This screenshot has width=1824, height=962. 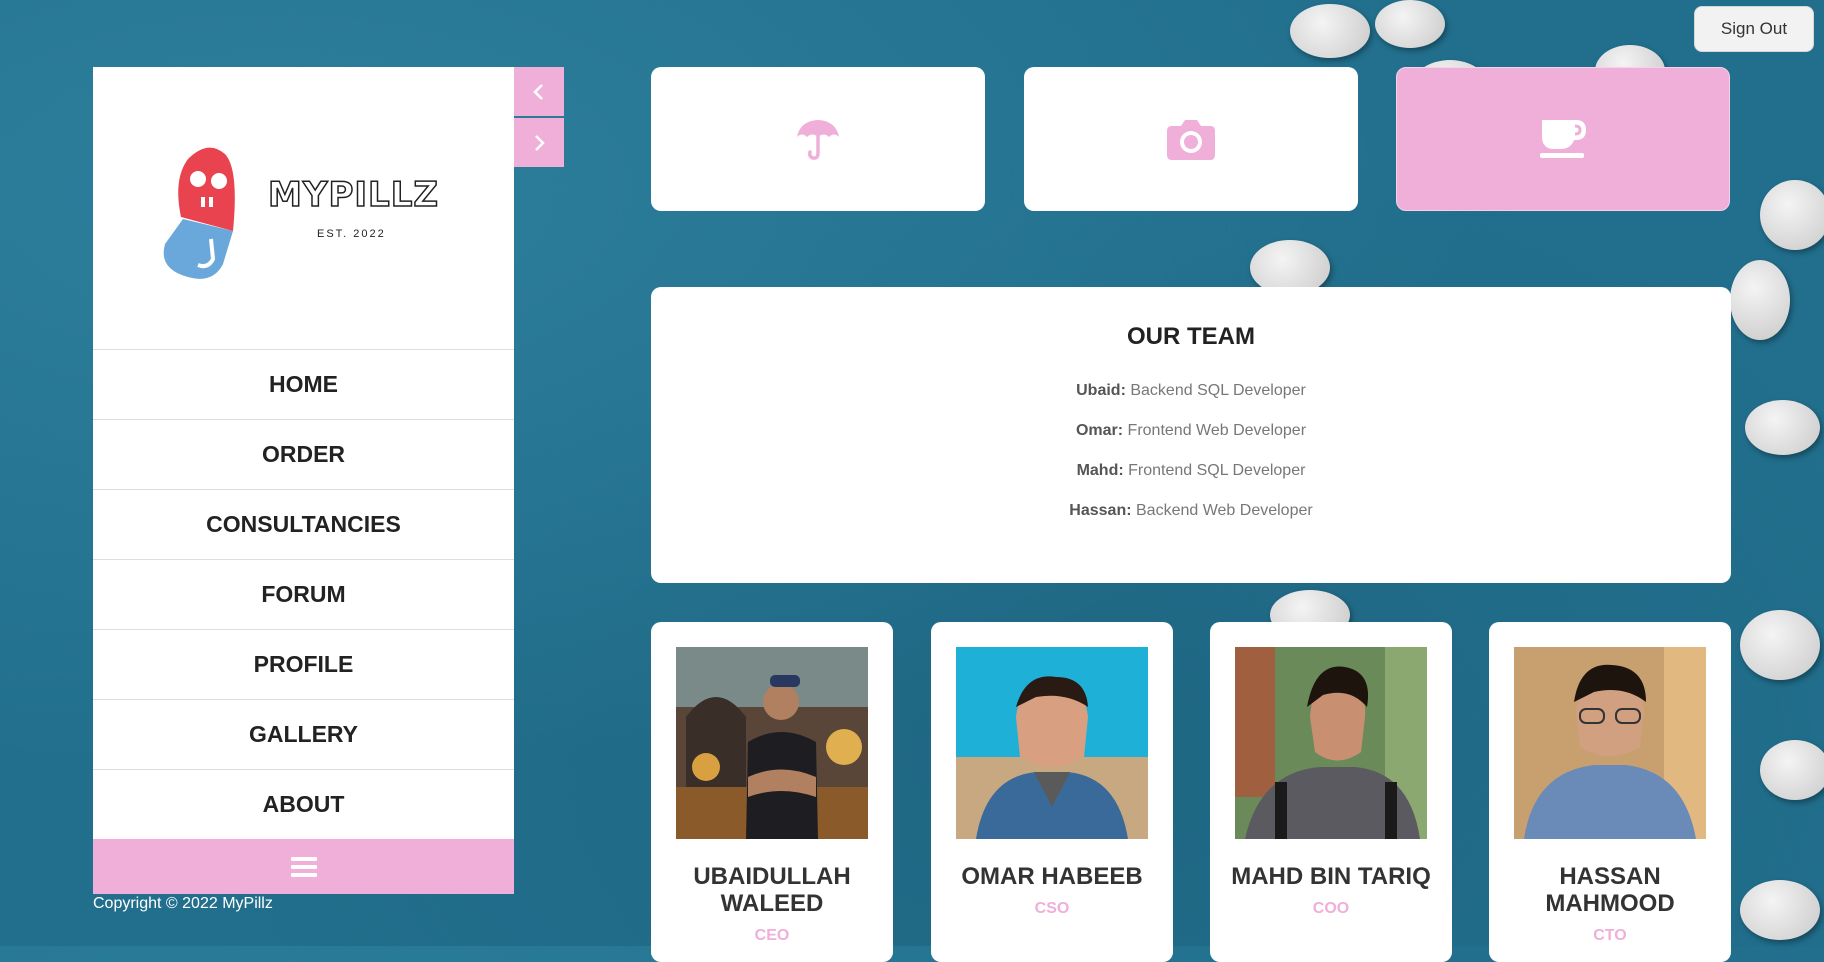 I want to click on team-role-line: Omar: Frontend Web Developer, so click(x=1191, y=430).